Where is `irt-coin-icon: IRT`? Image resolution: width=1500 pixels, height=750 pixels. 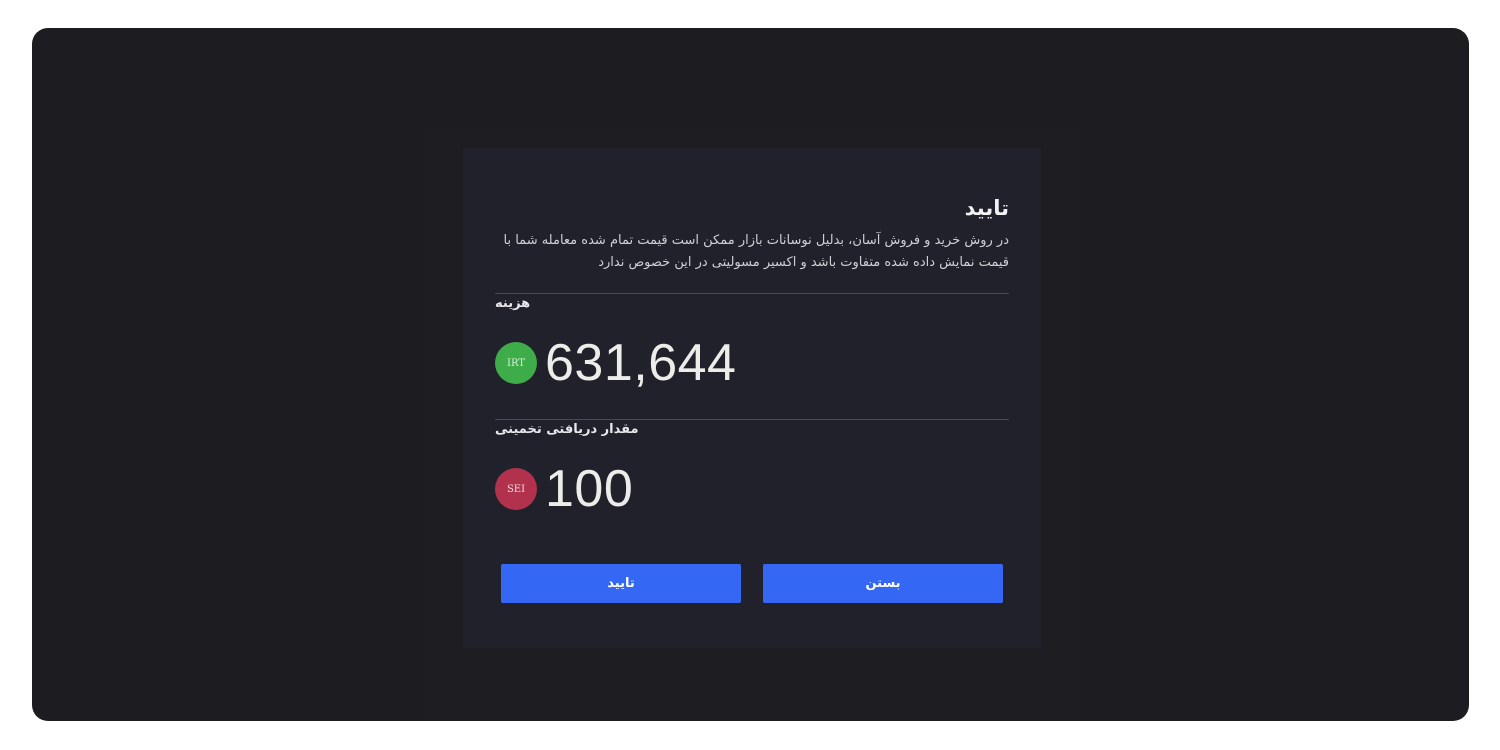 irt-coin-icon: IRT is located at coordinates (516, 363).